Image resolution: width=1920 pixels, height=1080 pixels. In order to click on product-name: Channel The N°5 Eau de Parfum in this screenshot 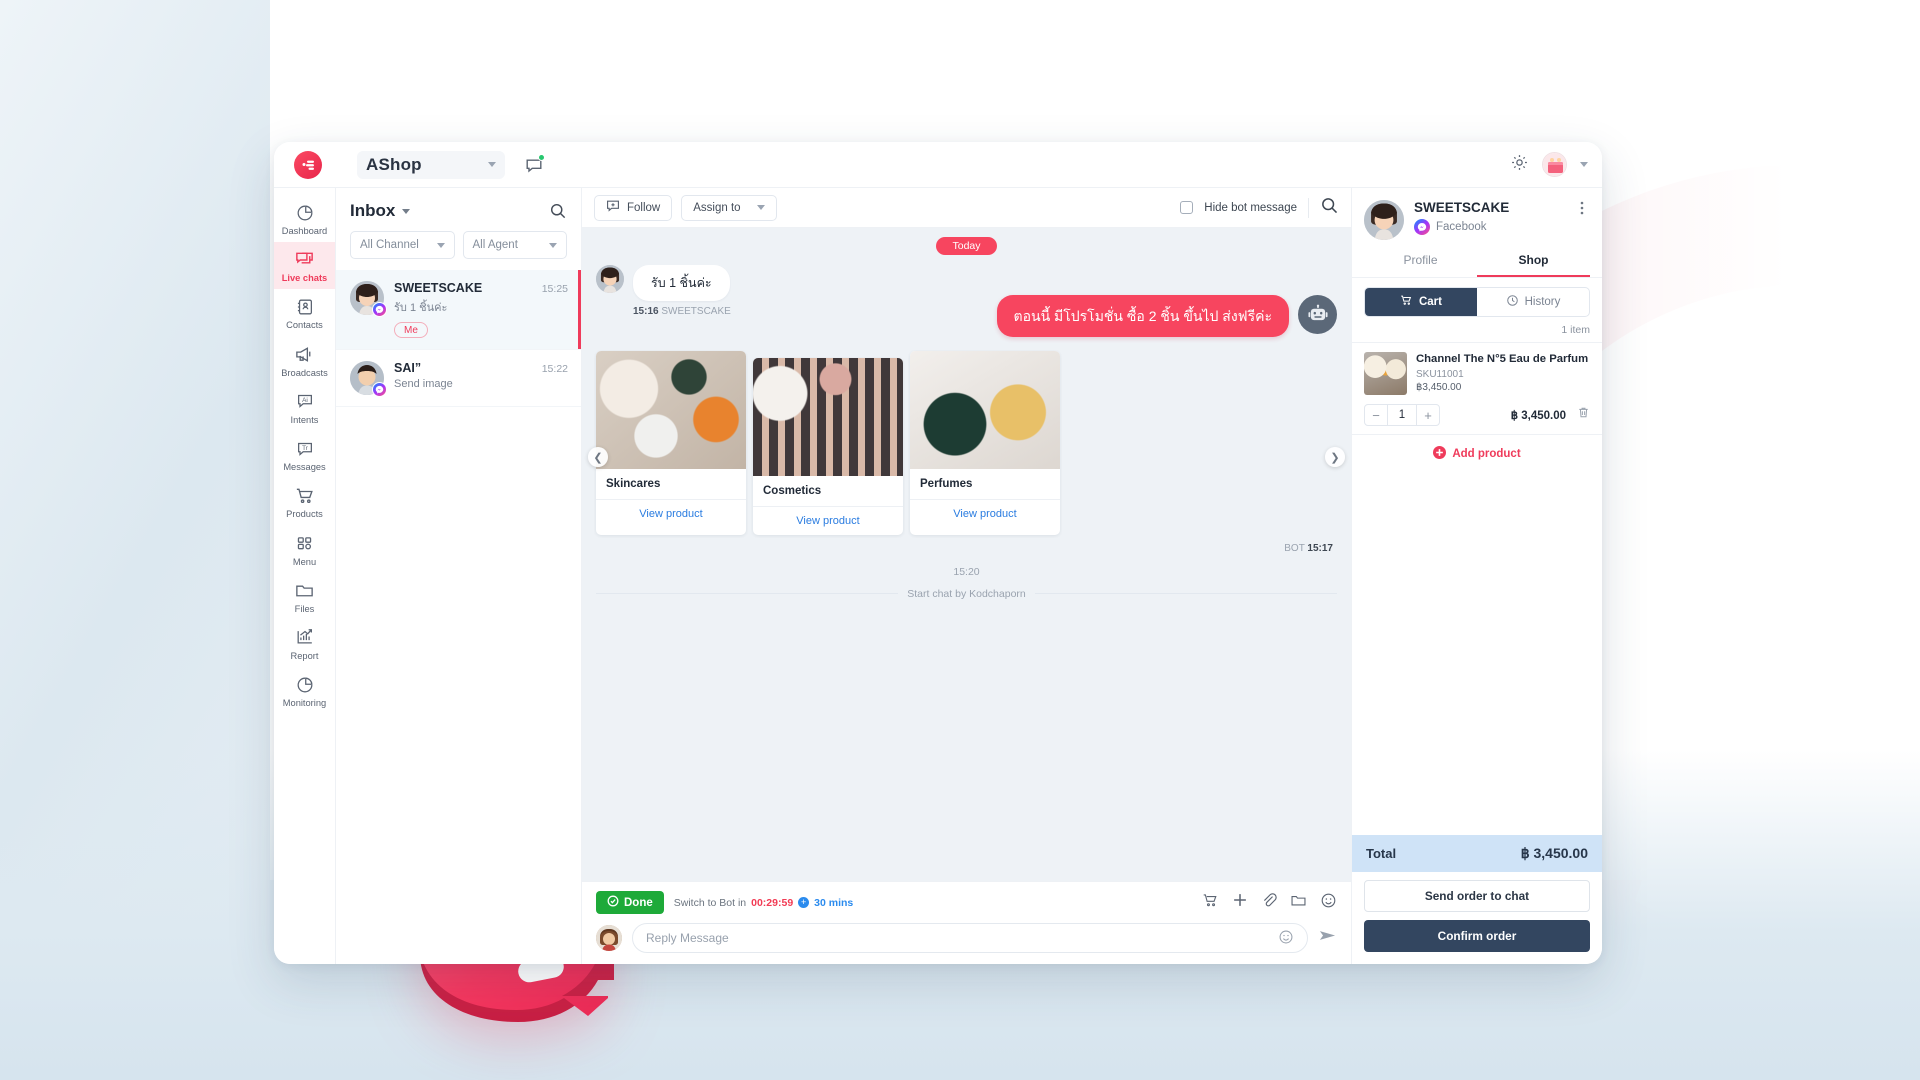, I will do `click(1502, 359)`.